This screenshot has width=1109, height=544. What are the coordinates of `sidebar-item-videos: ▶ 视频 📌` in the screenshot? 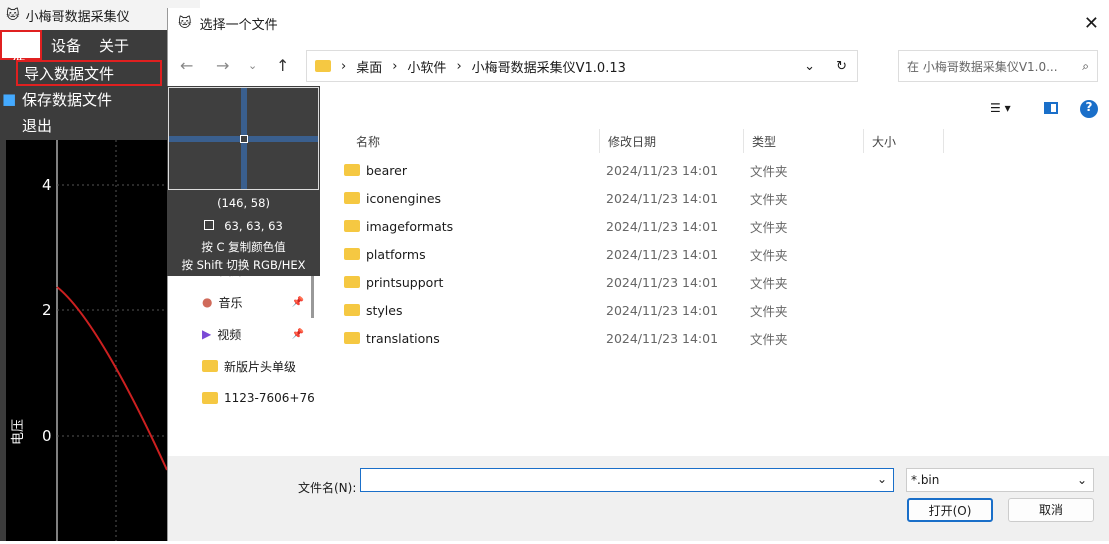 It's located at (243, 334).